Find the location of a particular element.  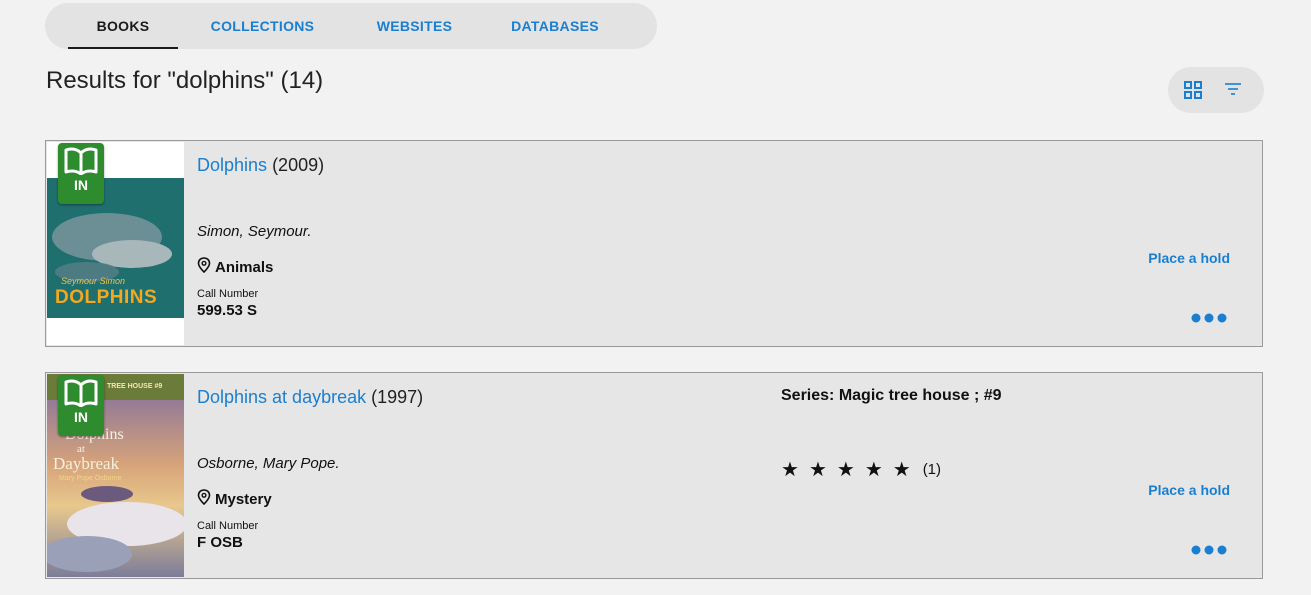

cover-title-text: DOLPHINS is located at coordinates (106, 297).